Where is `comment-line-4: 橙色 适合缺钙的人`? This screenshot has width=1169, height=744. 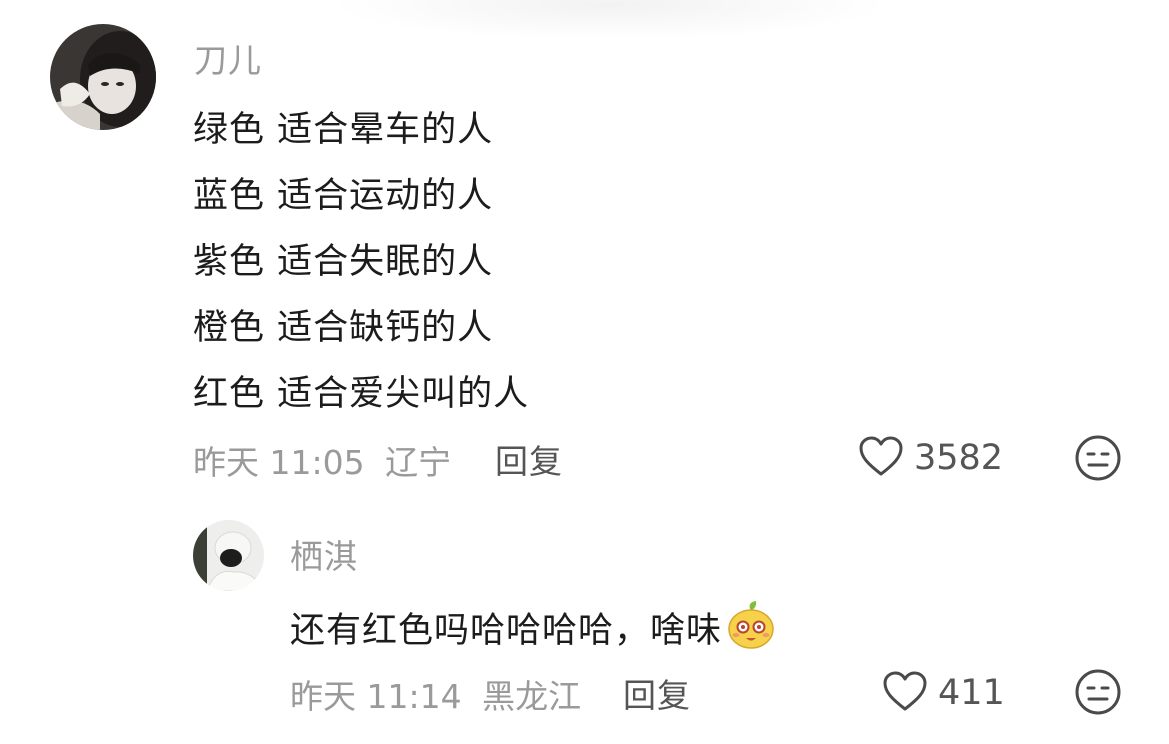
comment-line-4: 橙色 适合缺钙的人 is located at coordinates (343, 328).